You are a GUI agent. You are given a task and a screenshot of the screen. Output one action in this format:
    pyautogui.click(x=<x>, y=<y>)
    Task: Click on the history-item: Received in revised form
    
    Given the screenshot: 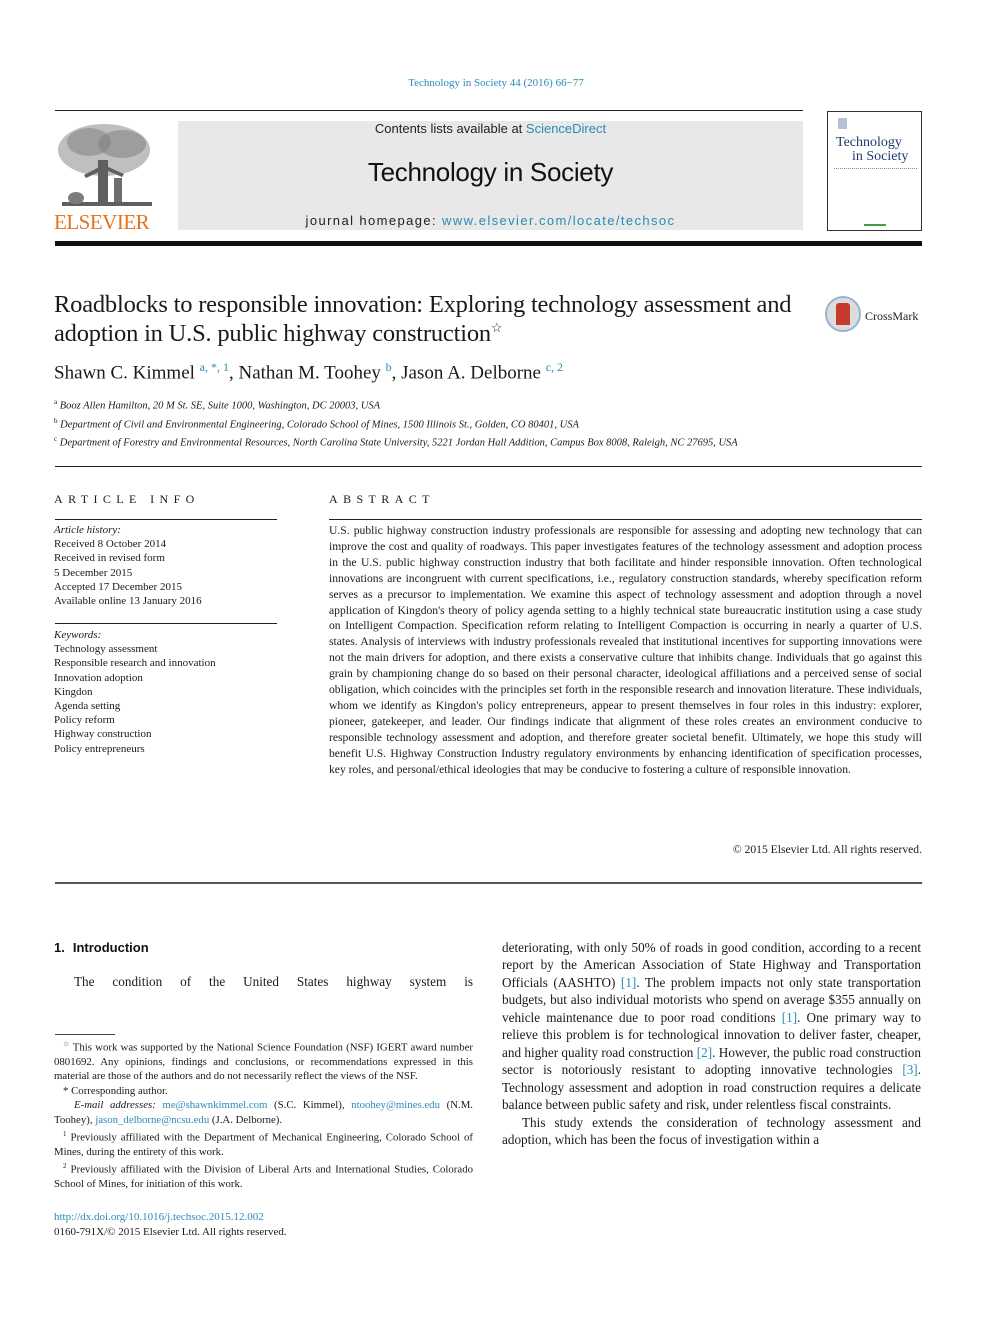 What is the action you would take?
    pyautogui.click(x=109, y=558)
    